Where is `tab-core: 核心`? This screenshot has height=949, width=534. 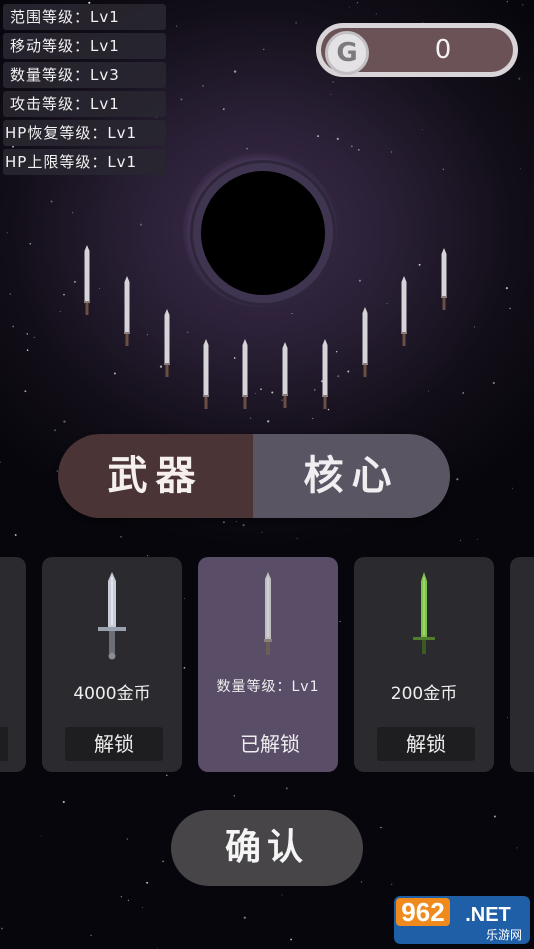 tab-core: 核心 is located at coordinates (351, 476).